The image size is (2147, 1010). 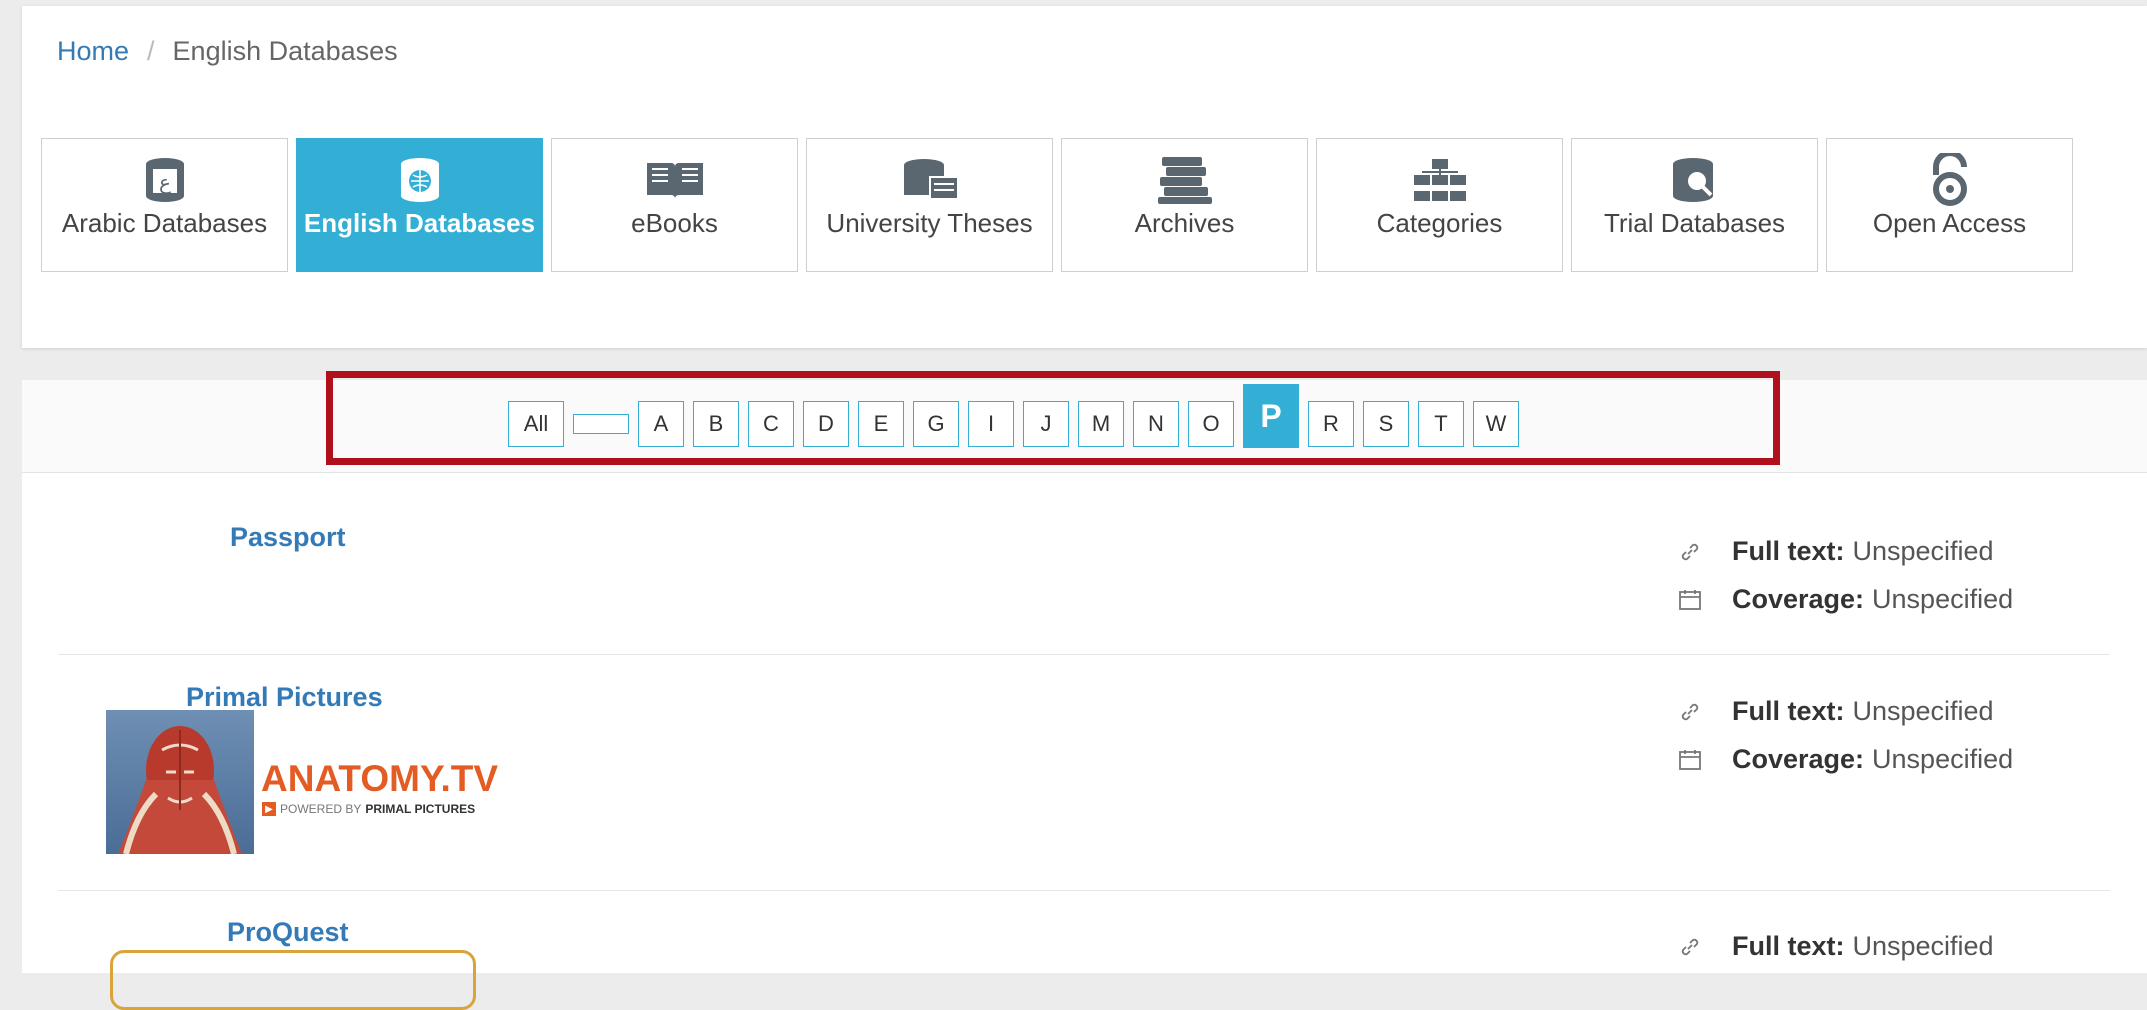 I want to click on tile-ebooks: eBooks, so click(x=674, y=205).